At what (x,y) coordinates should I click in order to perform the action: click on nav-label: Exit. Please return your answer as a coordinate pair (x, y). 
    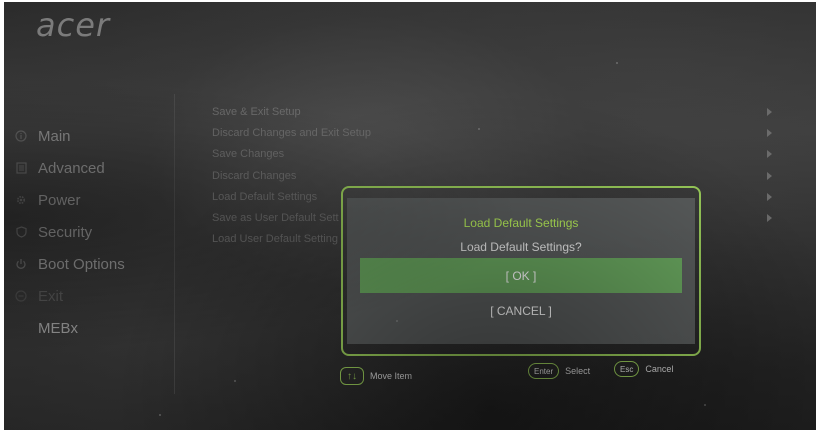
    Looking at the image, I should click on (51, 296).